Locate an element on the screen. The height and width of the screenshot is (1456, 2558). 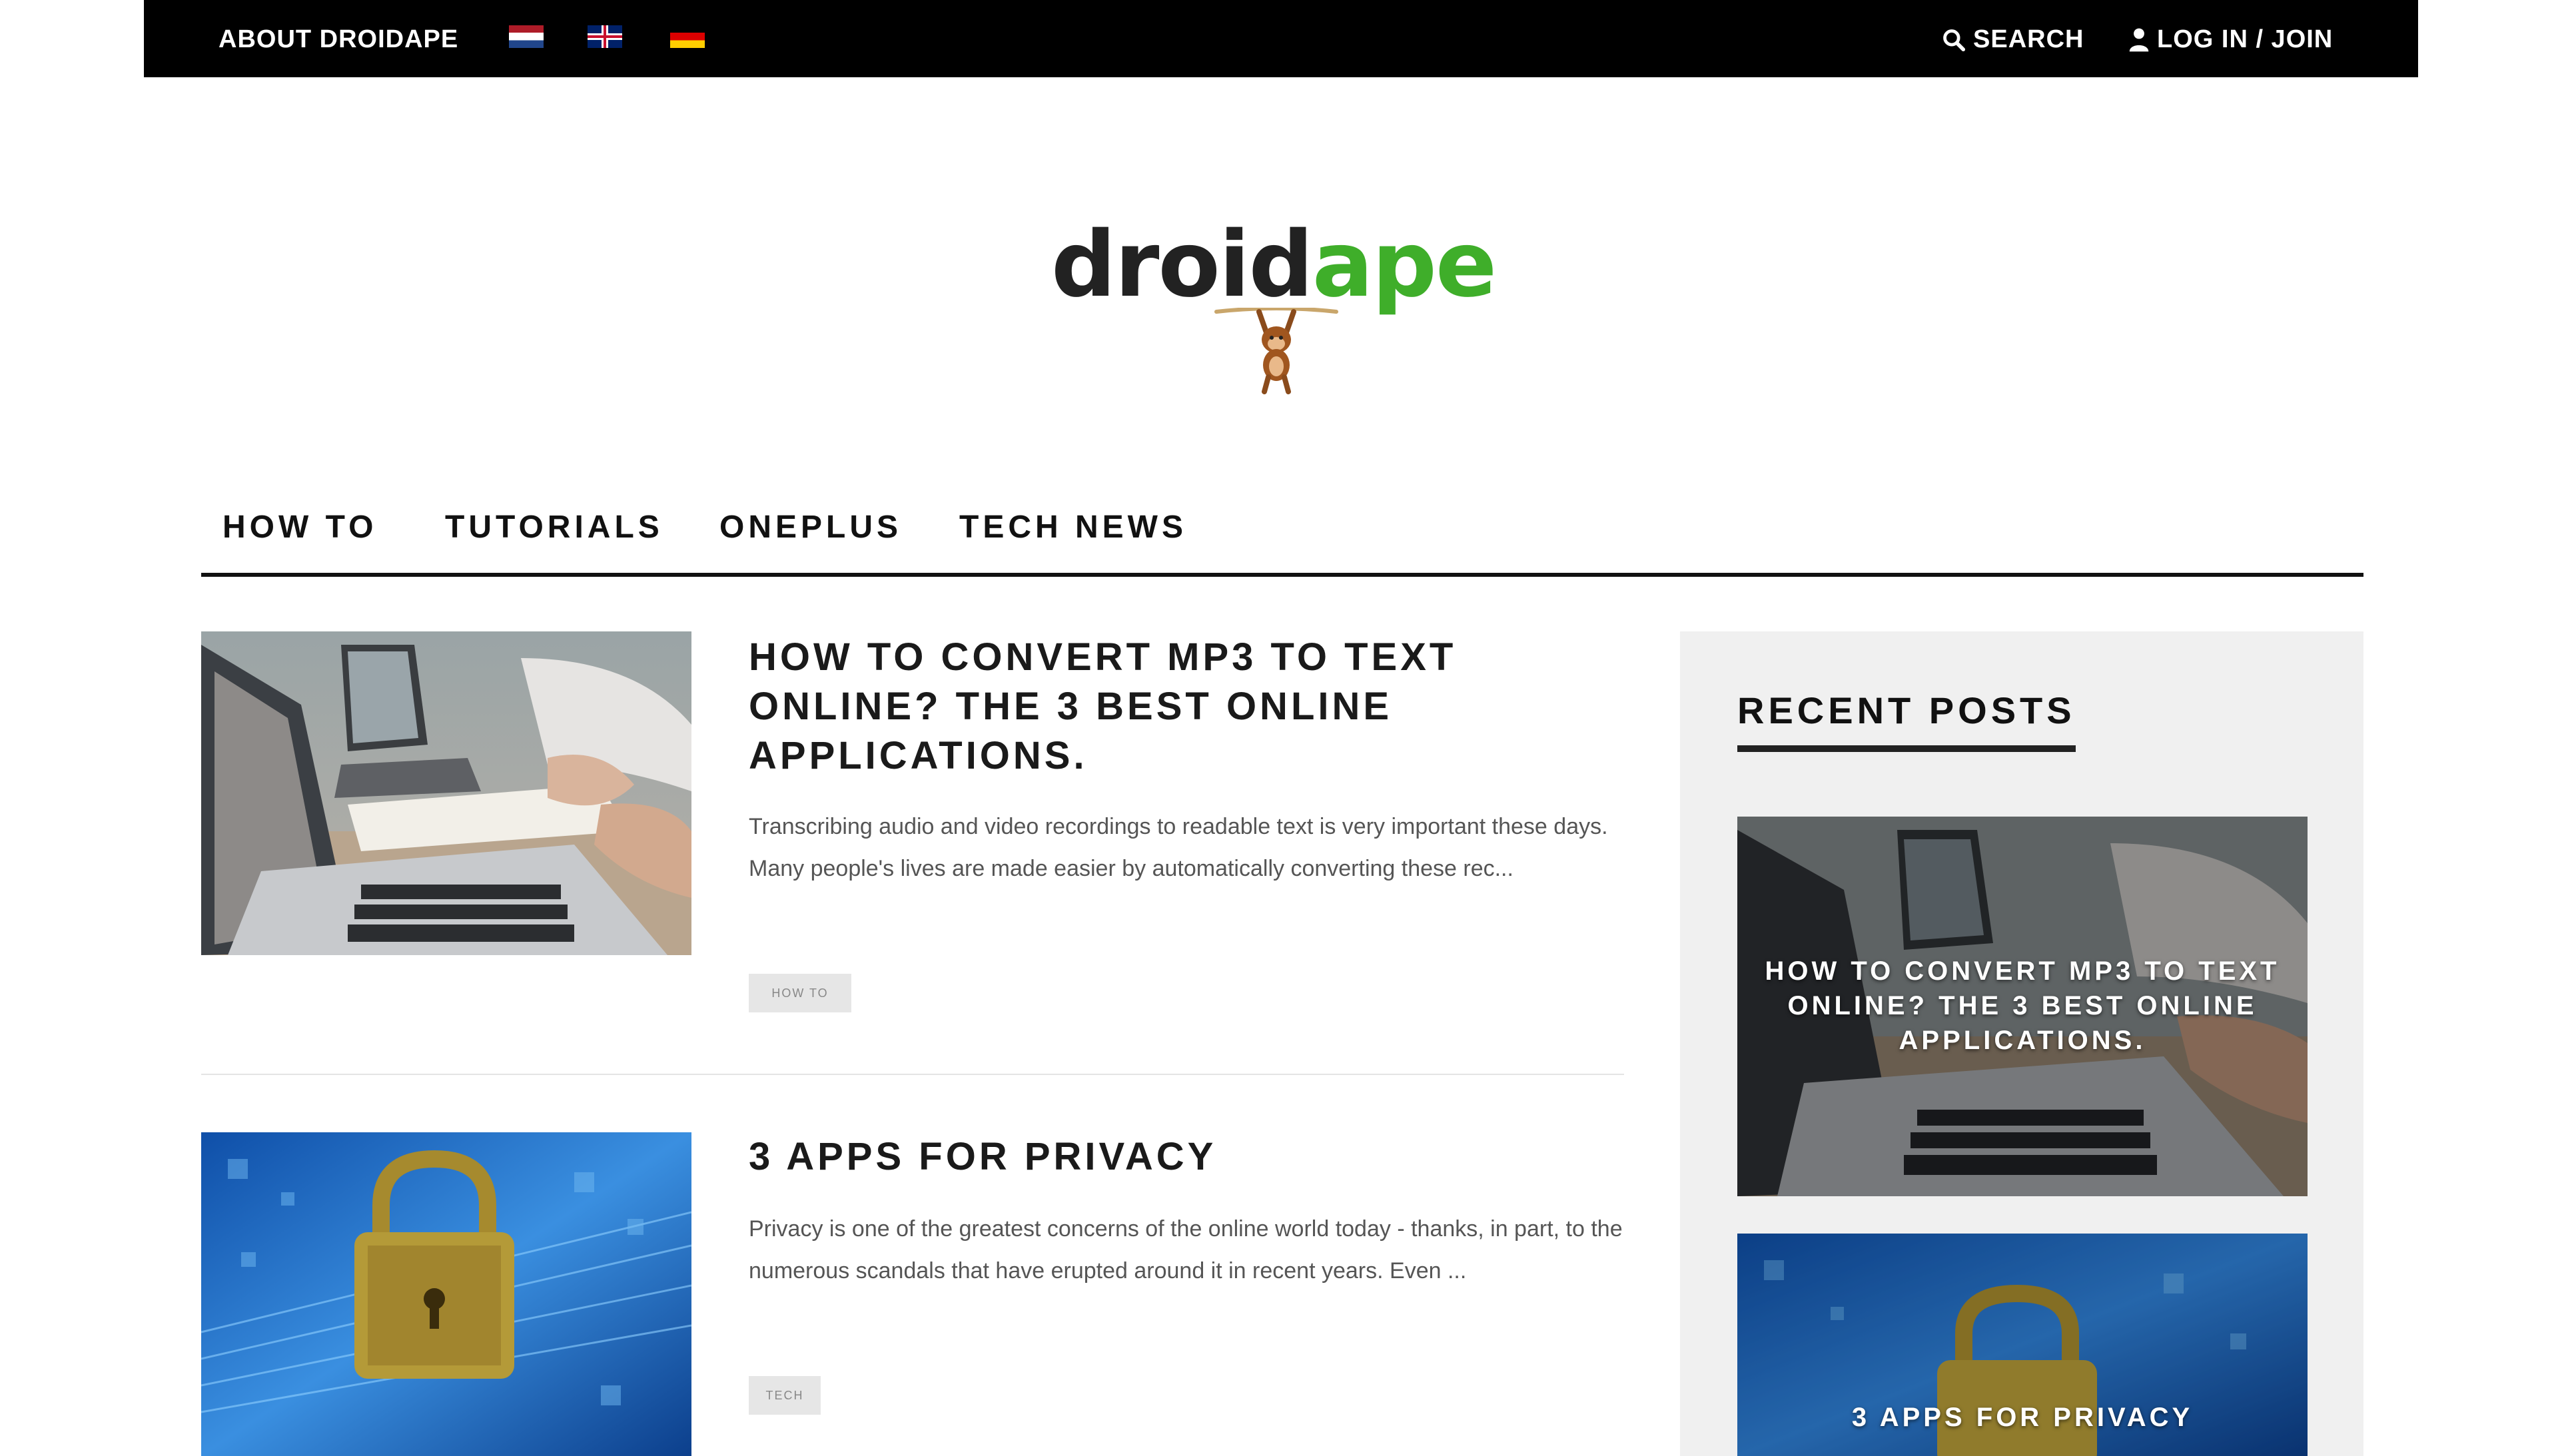
category-tag: HOW TO is located at coordinates (800, 993).